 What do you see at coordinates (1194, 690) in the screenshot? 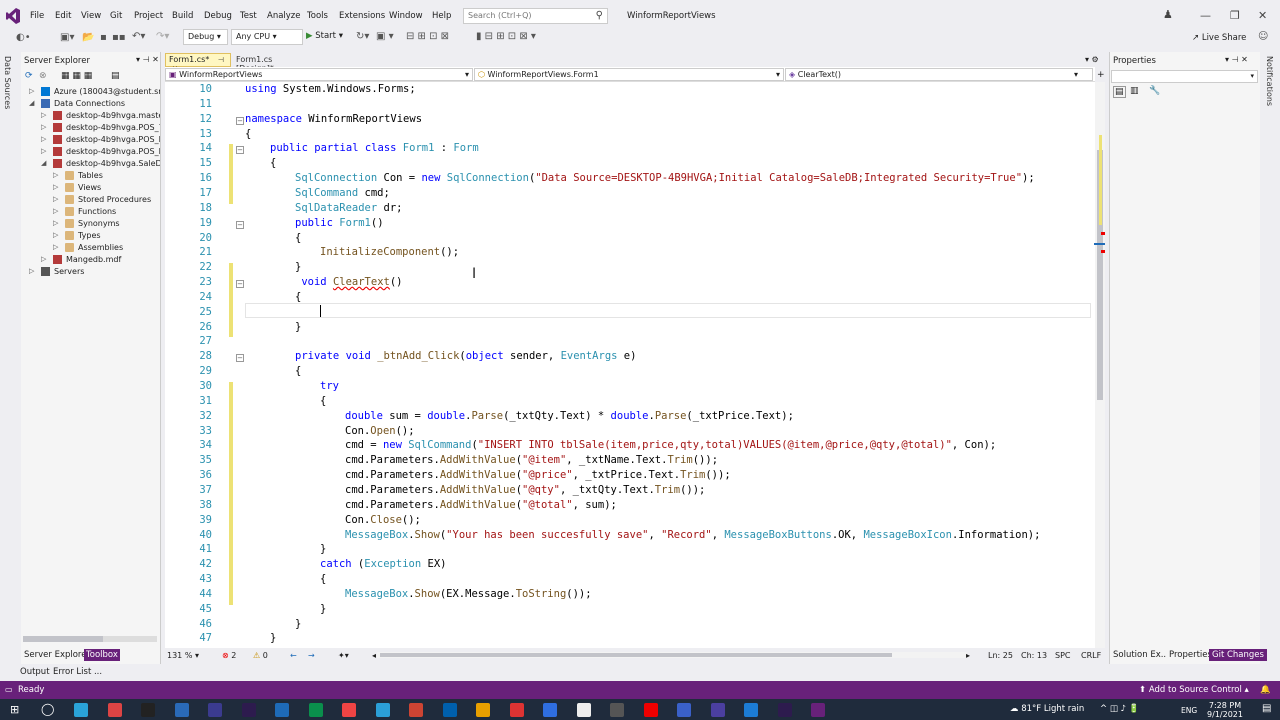
I see `add-to-source-control: ⬆ Add to Source Control ▴` at bounding box center [1194, 690].